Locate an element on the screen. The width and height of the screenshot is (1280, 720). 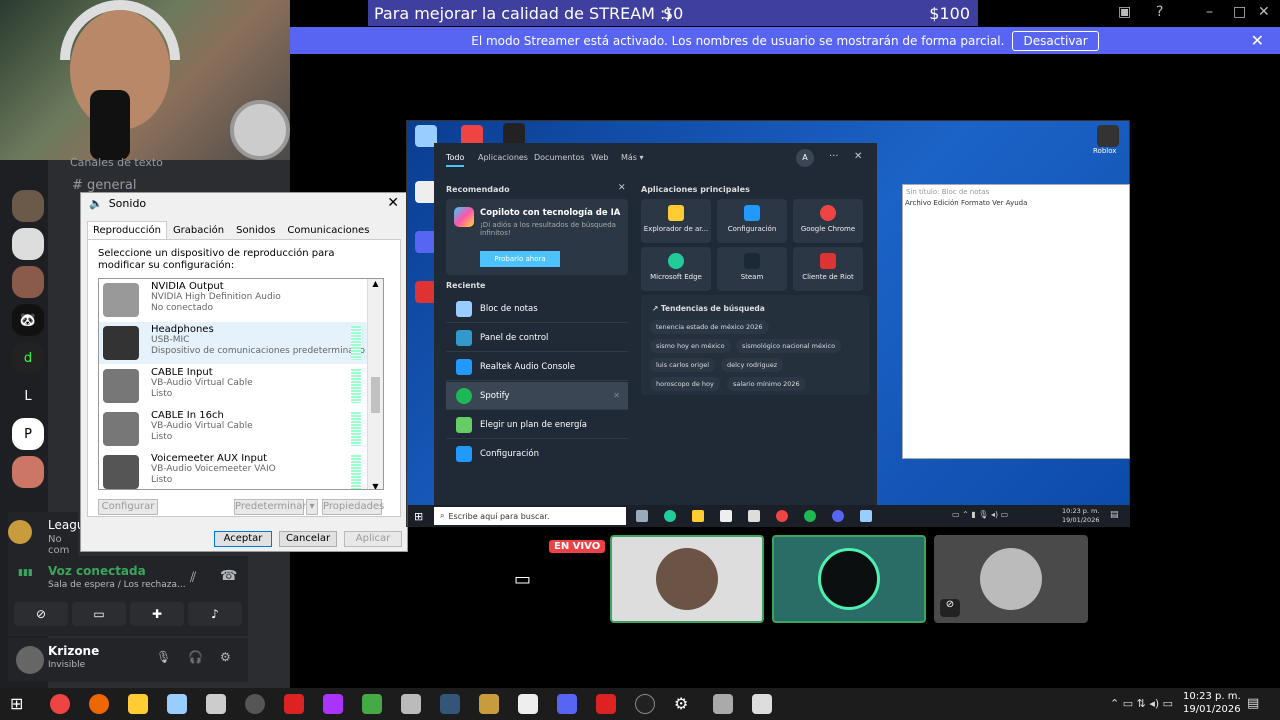
app-tile: Steam is located at coordinates (752, 269).